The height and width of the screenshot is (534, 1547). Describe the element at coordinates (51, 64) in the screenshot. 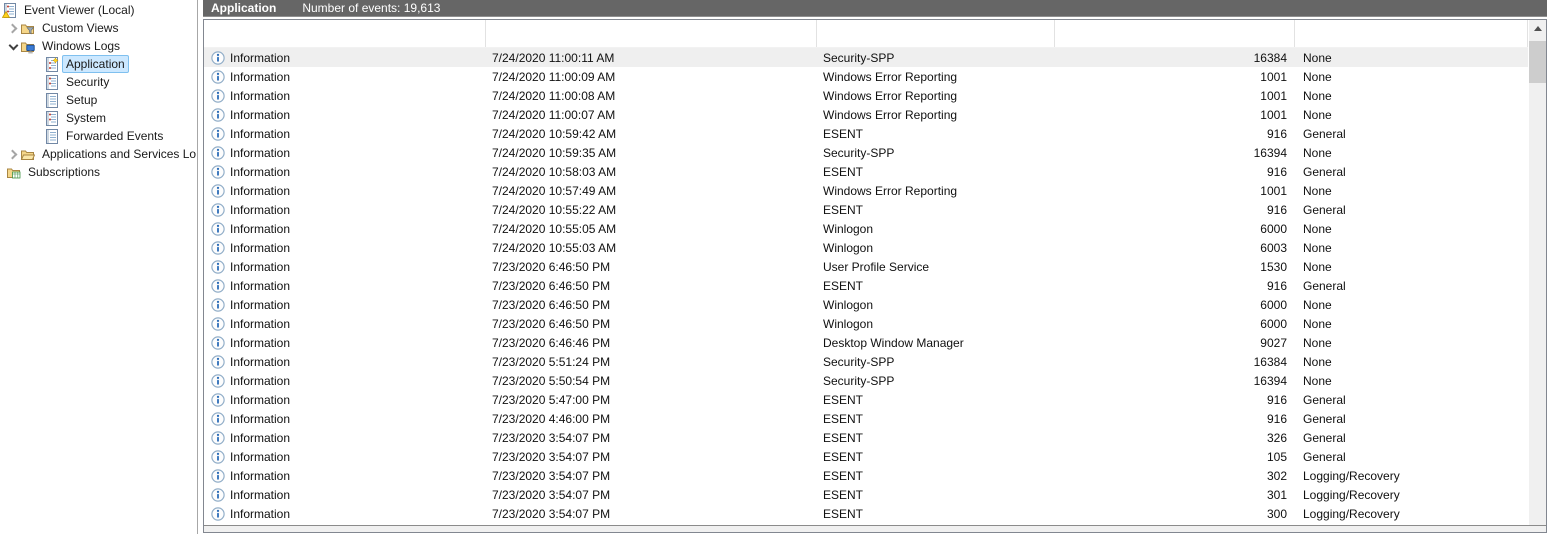

I see `log-application-icon` at that location.